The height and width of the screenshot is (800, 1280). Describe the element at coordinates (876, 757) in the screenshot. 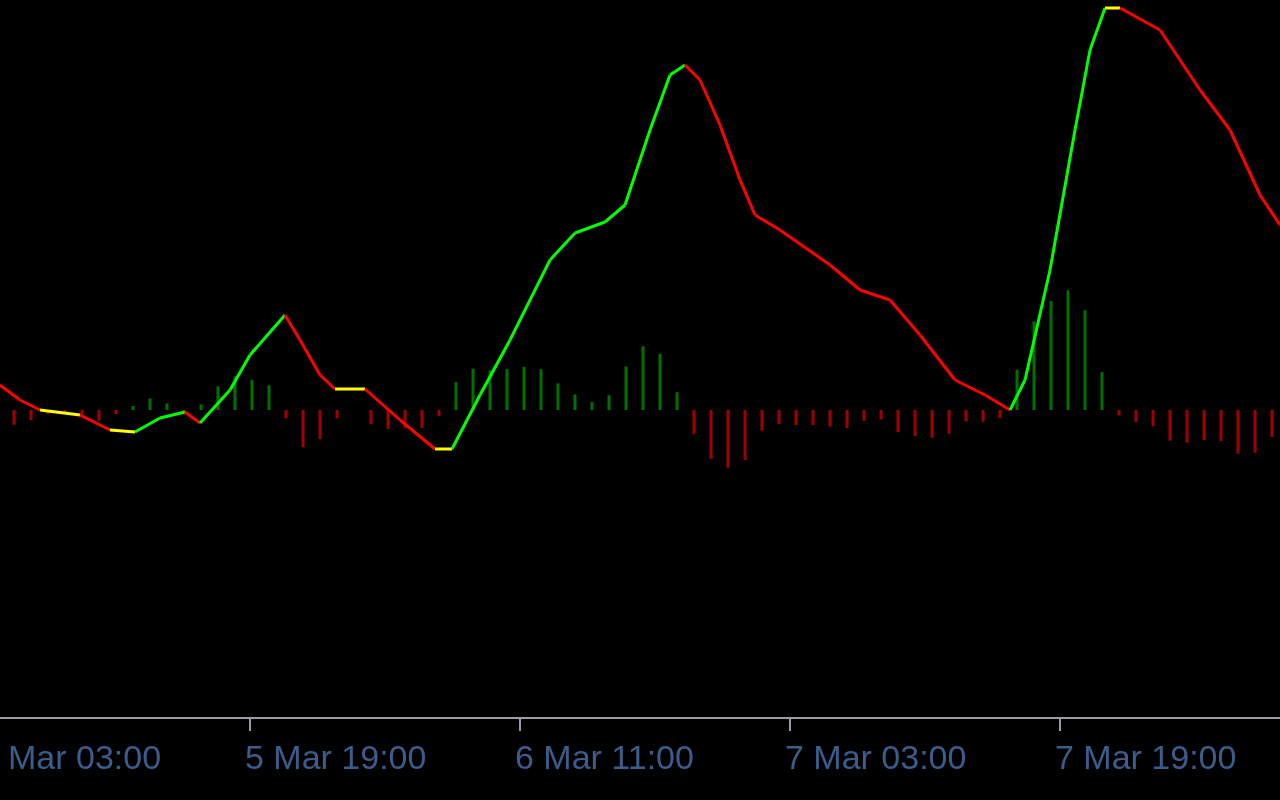

I see `time-axis-label: 7 Mar 03:00` at that location.